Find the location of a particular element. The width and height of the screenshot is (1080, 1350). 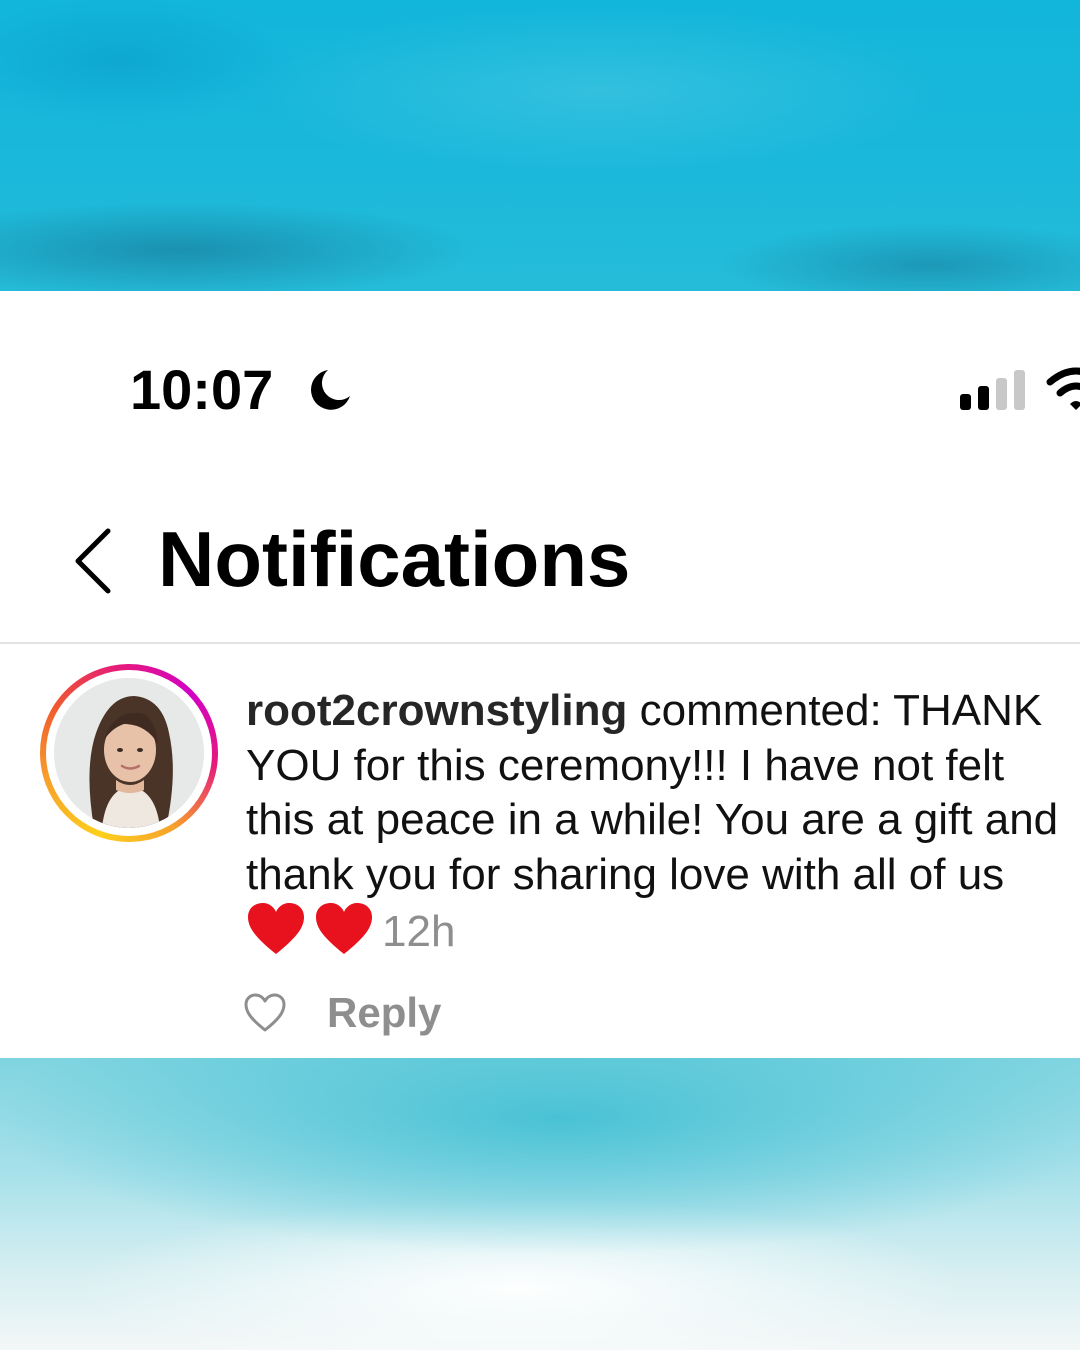

timestamp: 12h is located at coordinates (419, 931).